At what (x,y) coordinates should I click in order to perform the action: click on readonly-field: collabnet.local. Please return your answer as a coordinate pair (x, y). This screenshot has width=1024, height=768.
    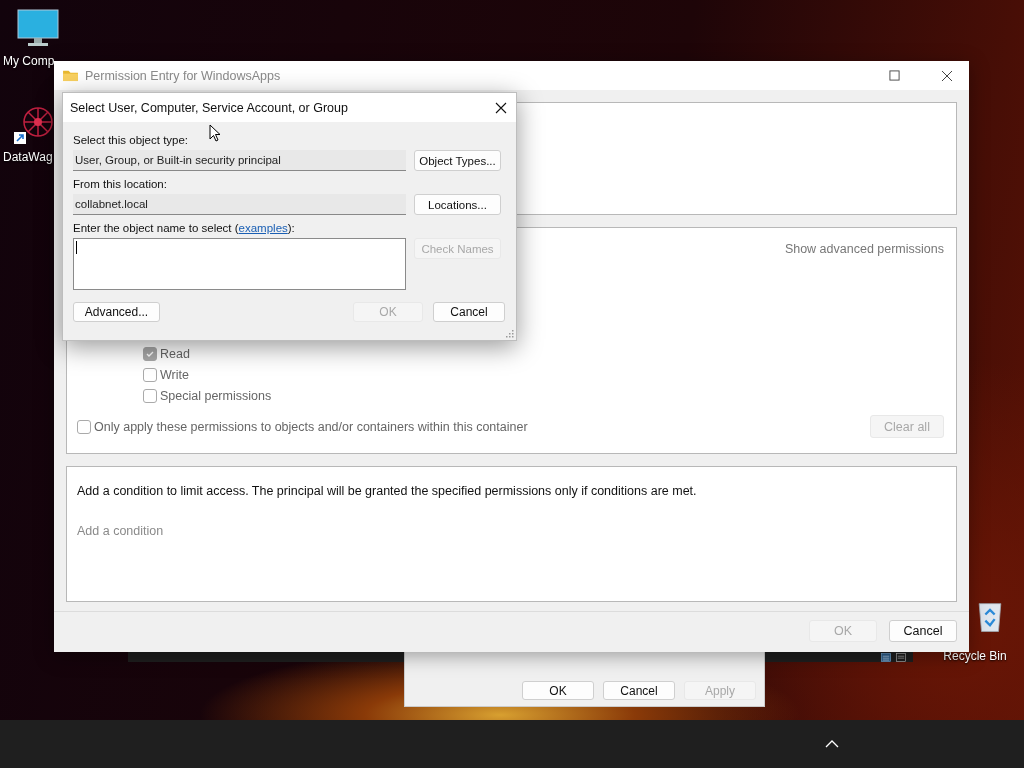
    Looking at the image, I should click on (239, 204).